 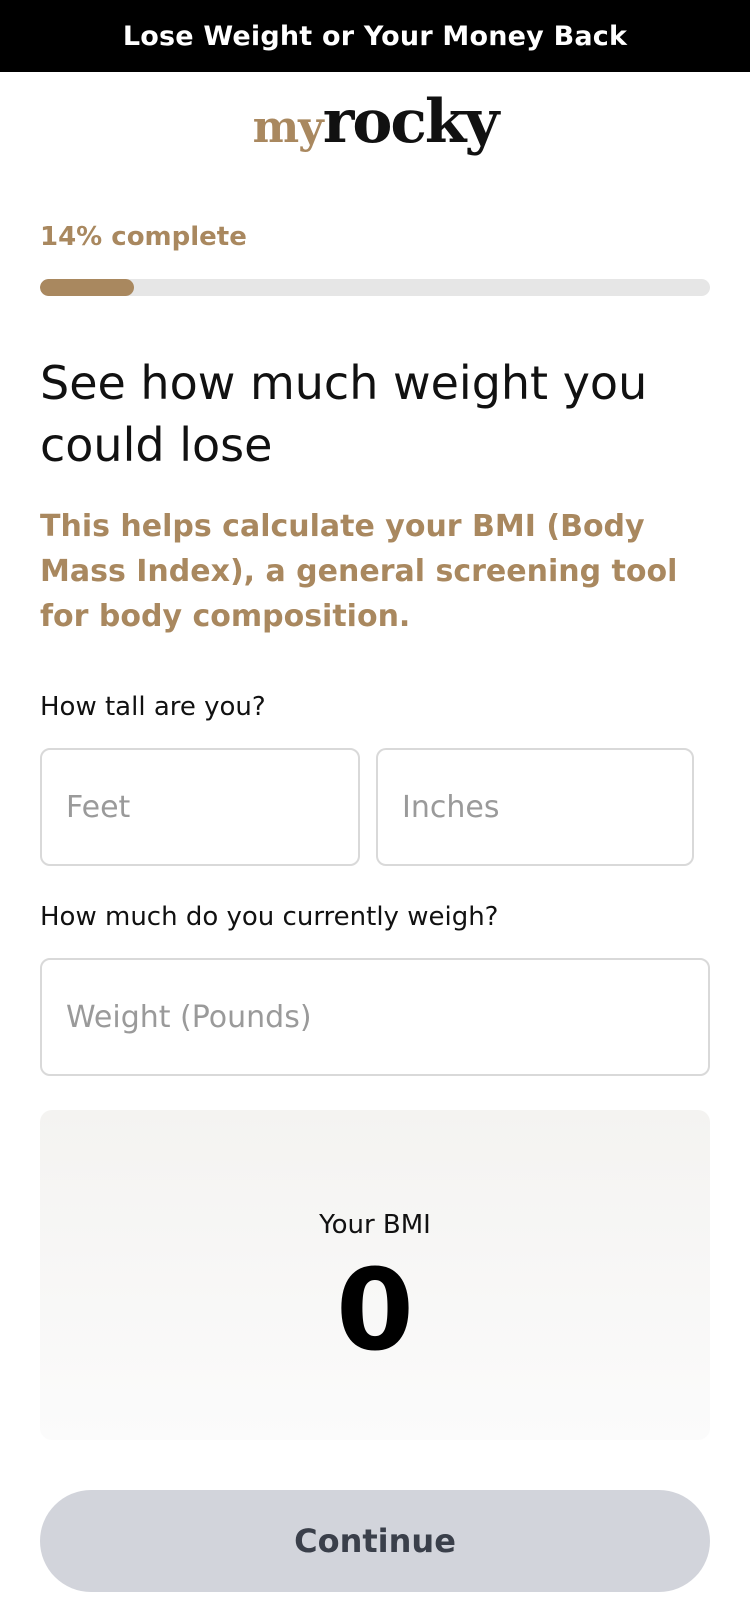 What do you see at coordinates (535, 807) in the screenshot?
I see `inches-input` at bounding box center [535, 807].